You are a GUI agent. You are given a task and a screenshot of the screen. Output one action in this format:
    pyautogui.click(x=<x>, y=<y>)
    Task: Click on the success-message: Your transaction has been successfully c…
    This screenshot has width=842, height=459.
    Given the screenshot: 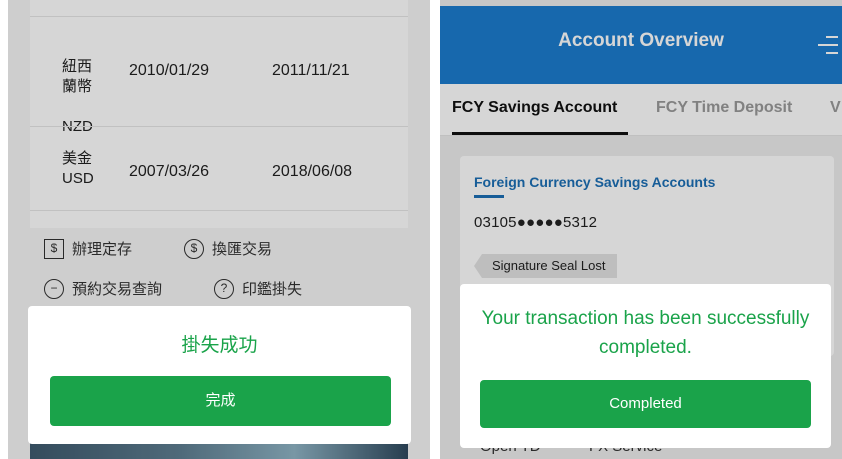 What is the action you would take?
    pyautogui.click(x=645, y=333)
    